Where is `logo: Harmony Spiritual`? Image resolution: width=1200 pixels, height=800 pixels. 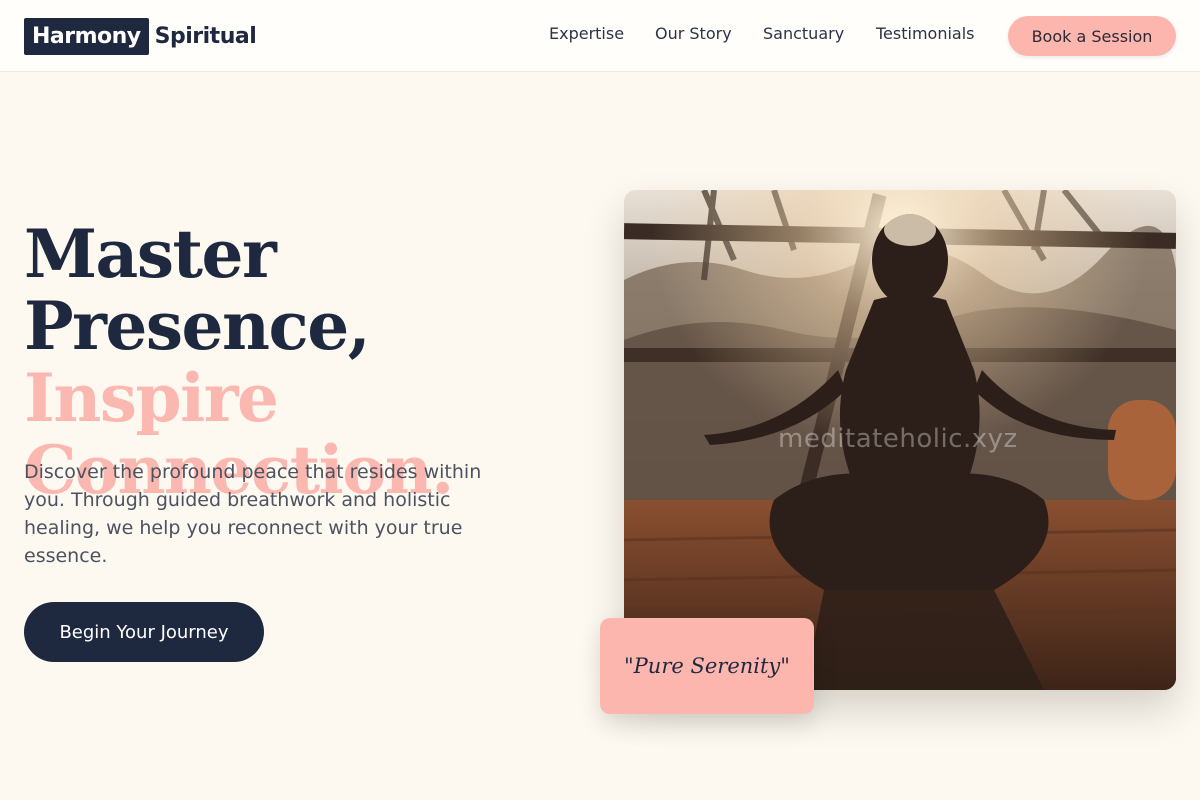 logo: Harmony Spiritual is located at coordinates (140, 36).